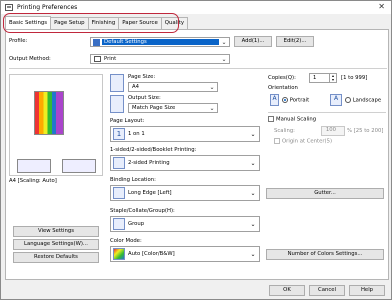  I want to click on page-preview, so click(56, 125).